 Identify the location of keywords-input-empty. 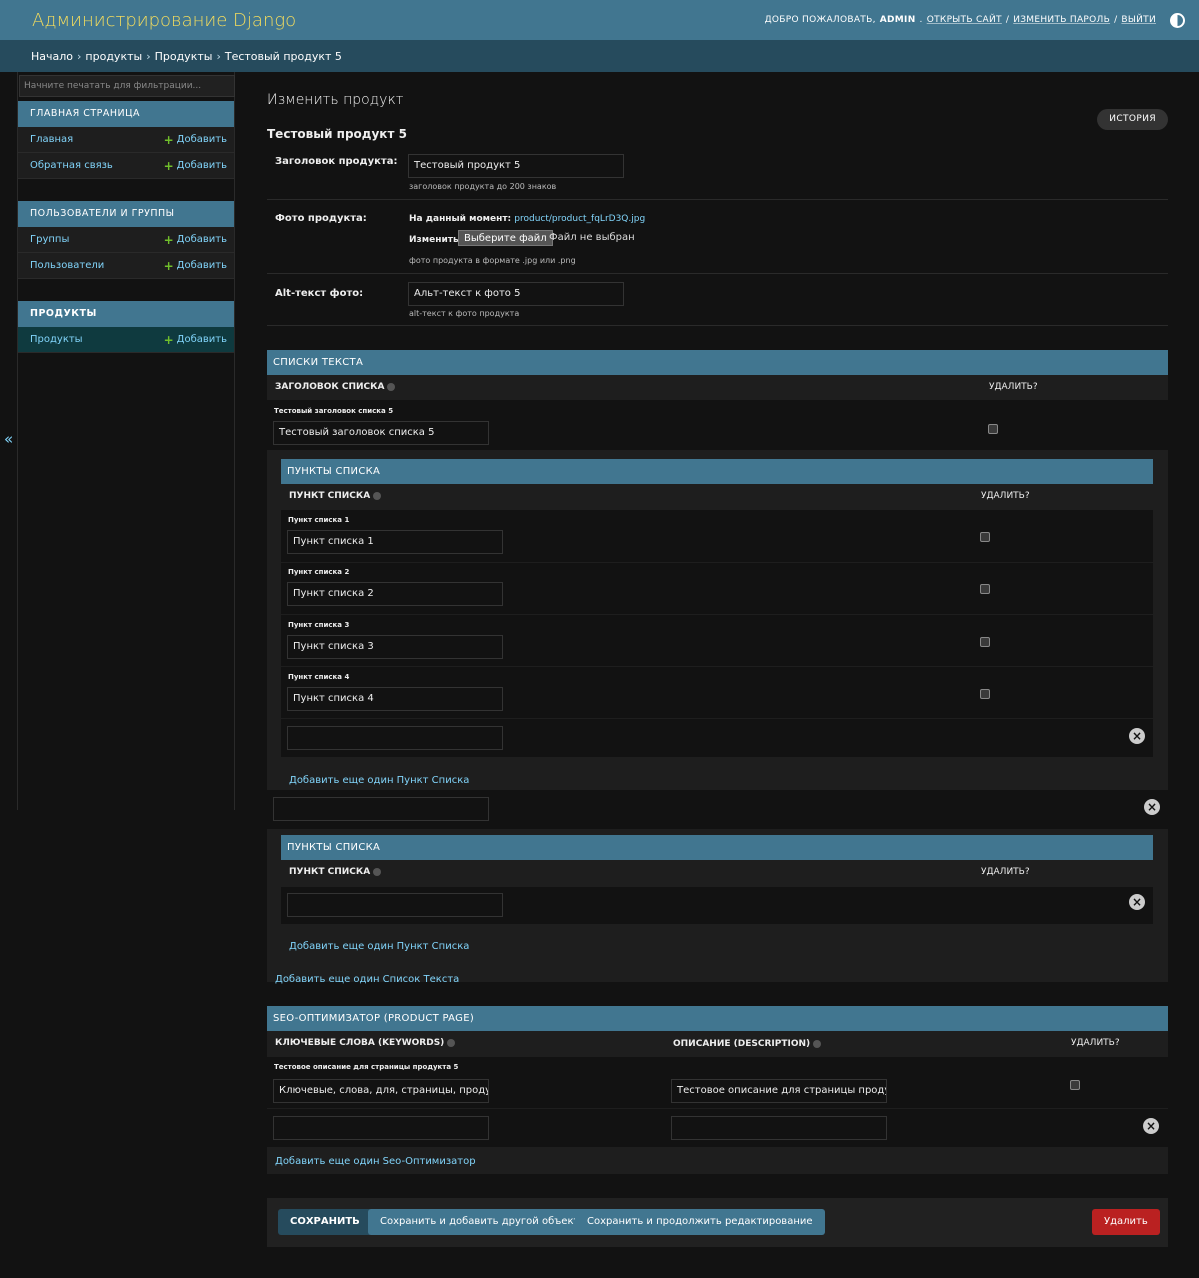
(381, 1128).